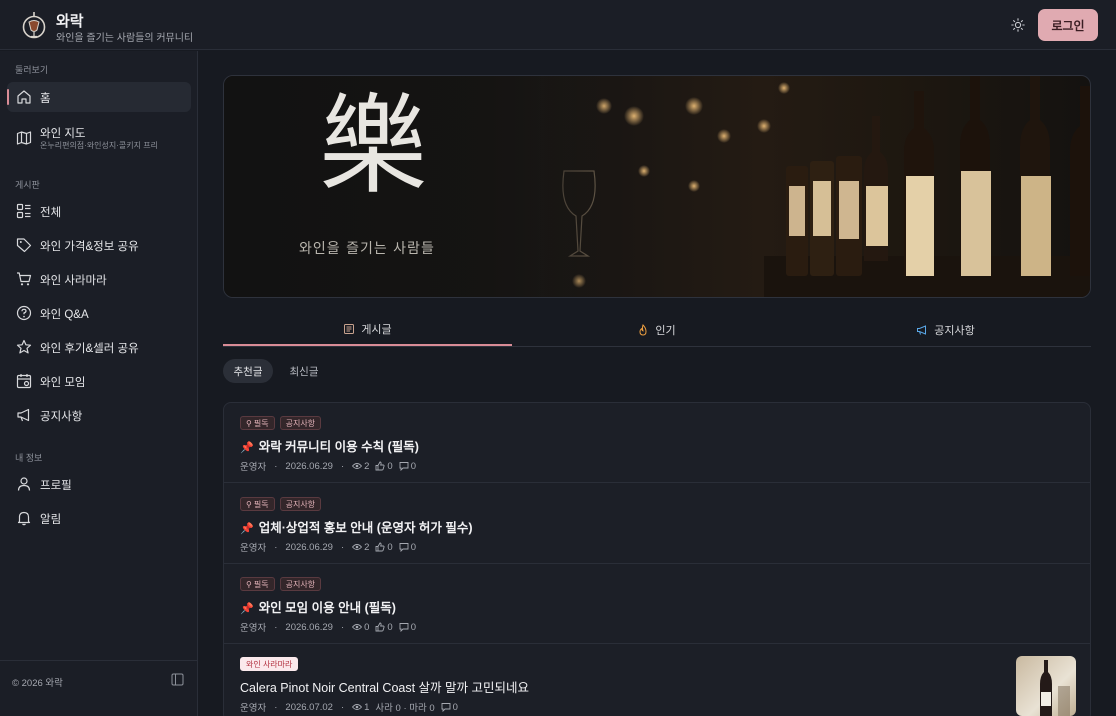 The height and width of the screenshot is (716, 1116). I want to click on view-count: 2, so click(367, 547).